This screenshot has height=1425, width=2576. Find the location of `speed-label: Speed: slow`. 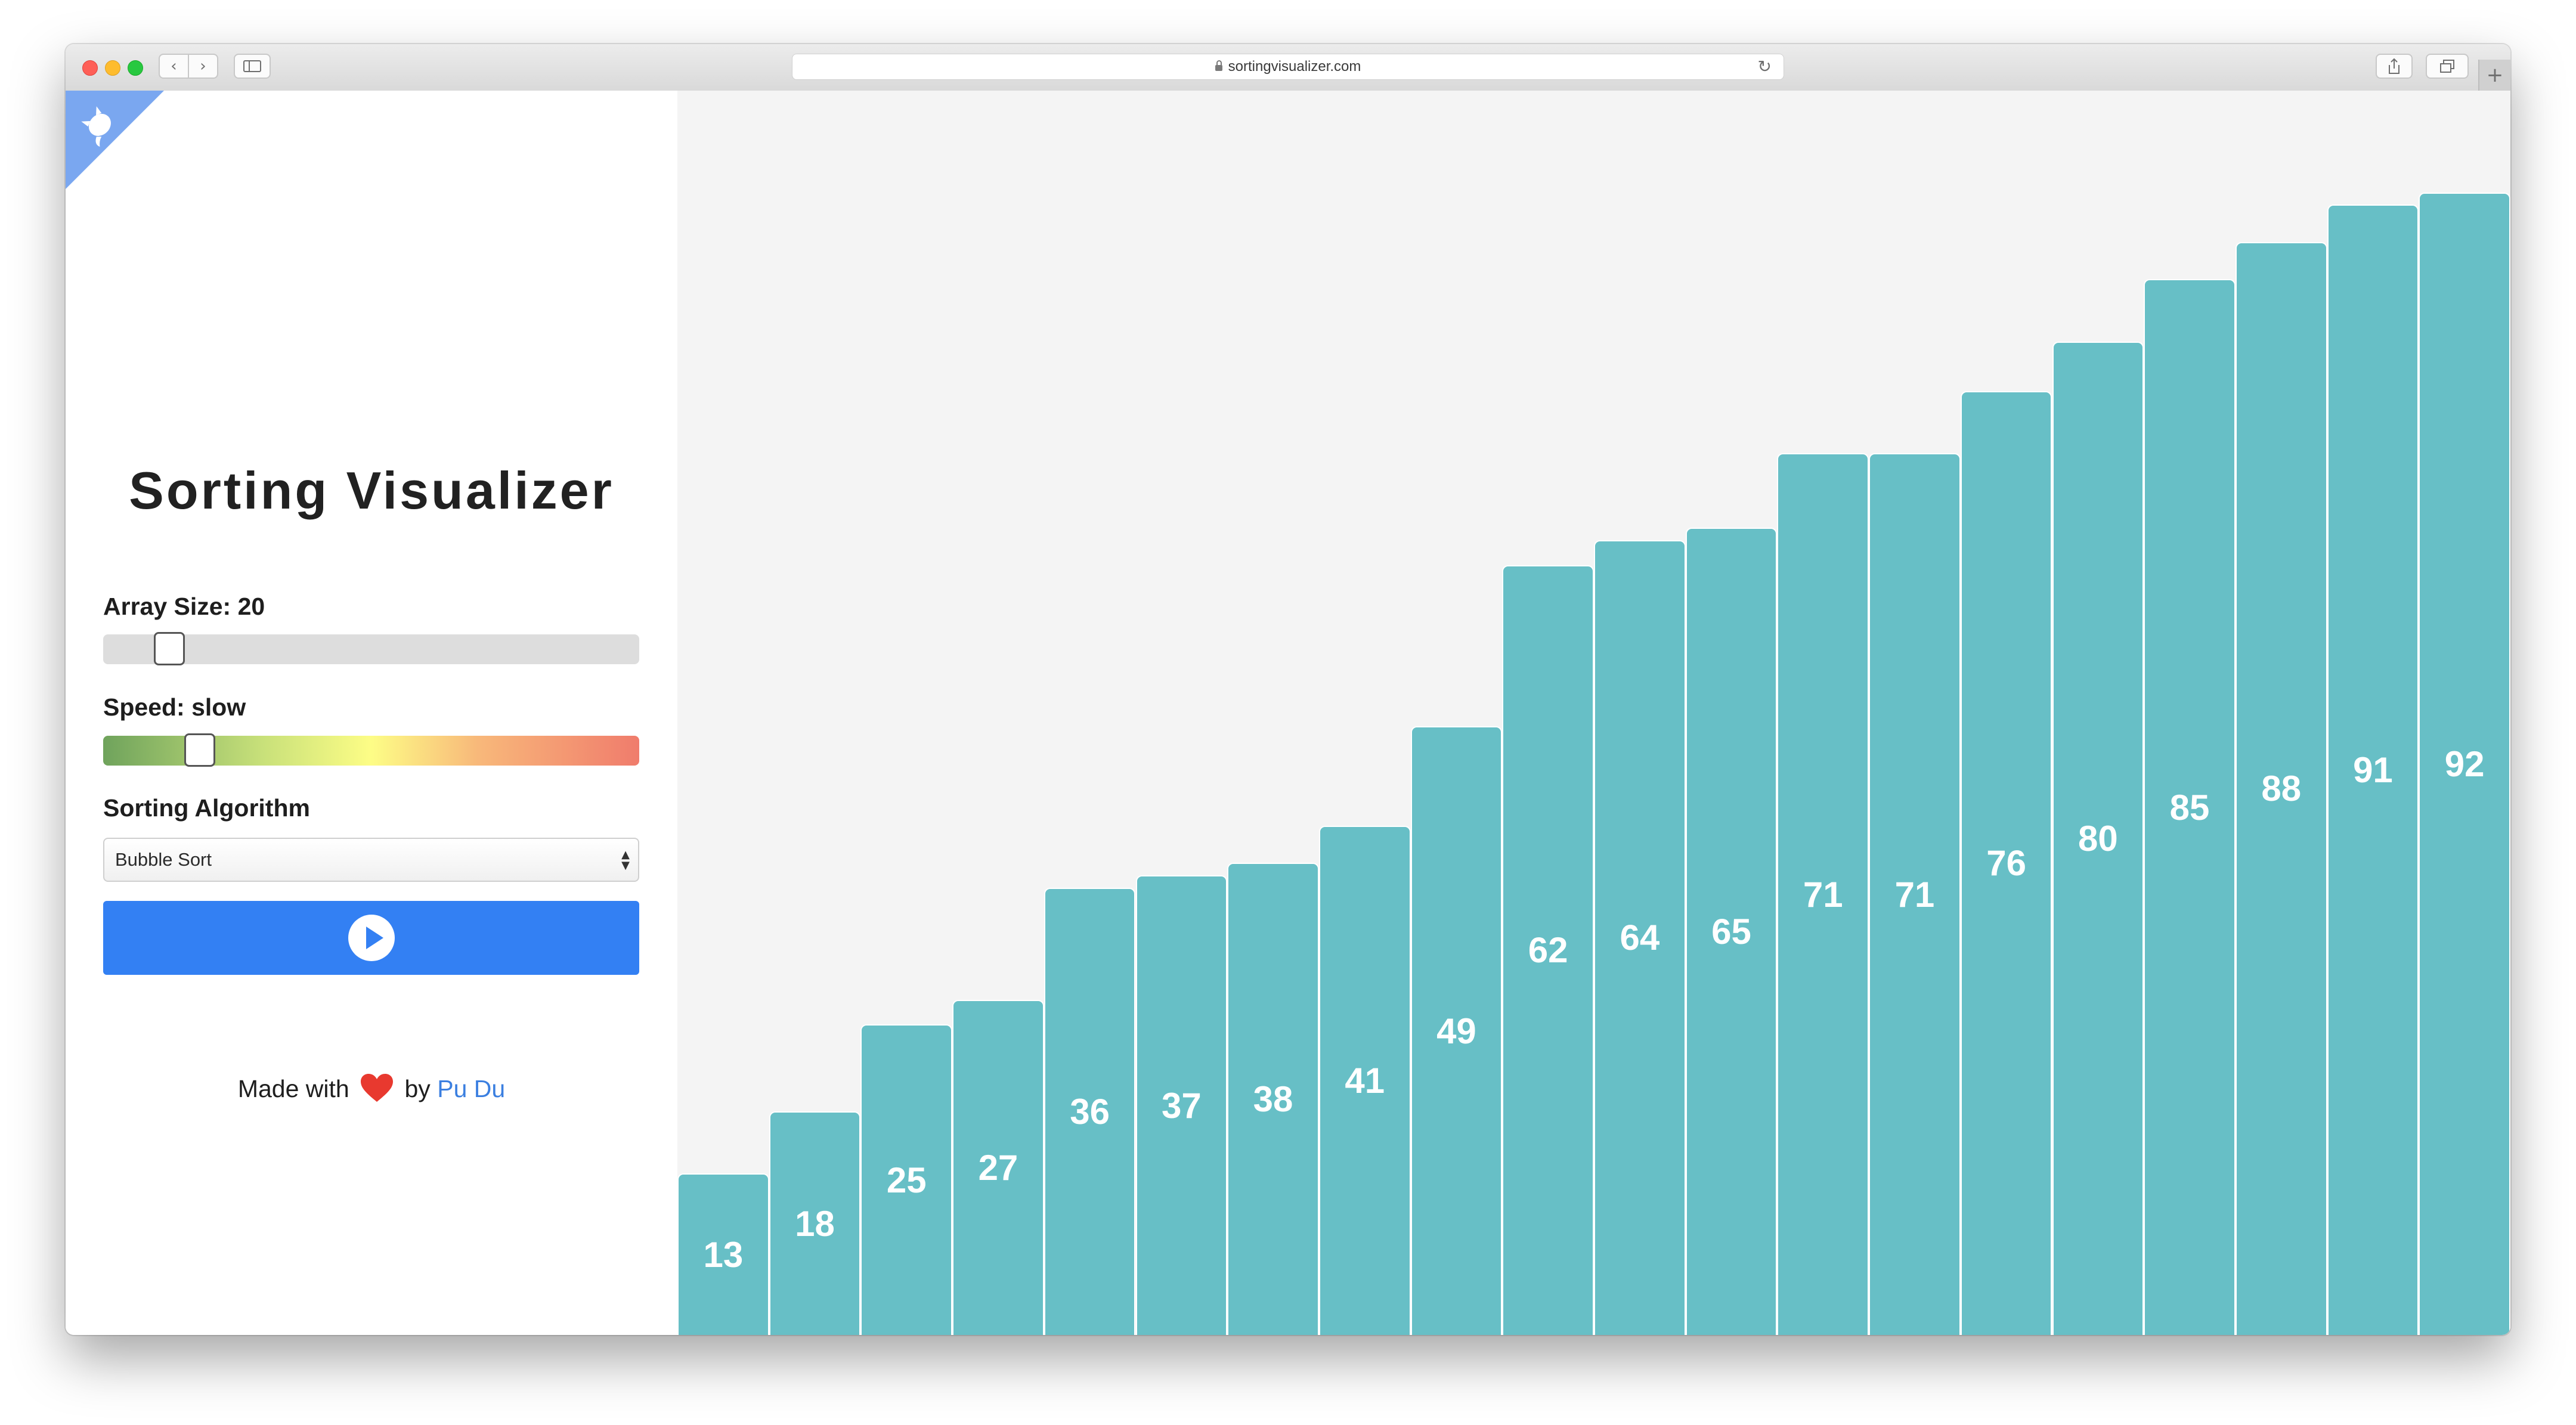

speed-label: Speed: slow is located at coordinates (174, 707).